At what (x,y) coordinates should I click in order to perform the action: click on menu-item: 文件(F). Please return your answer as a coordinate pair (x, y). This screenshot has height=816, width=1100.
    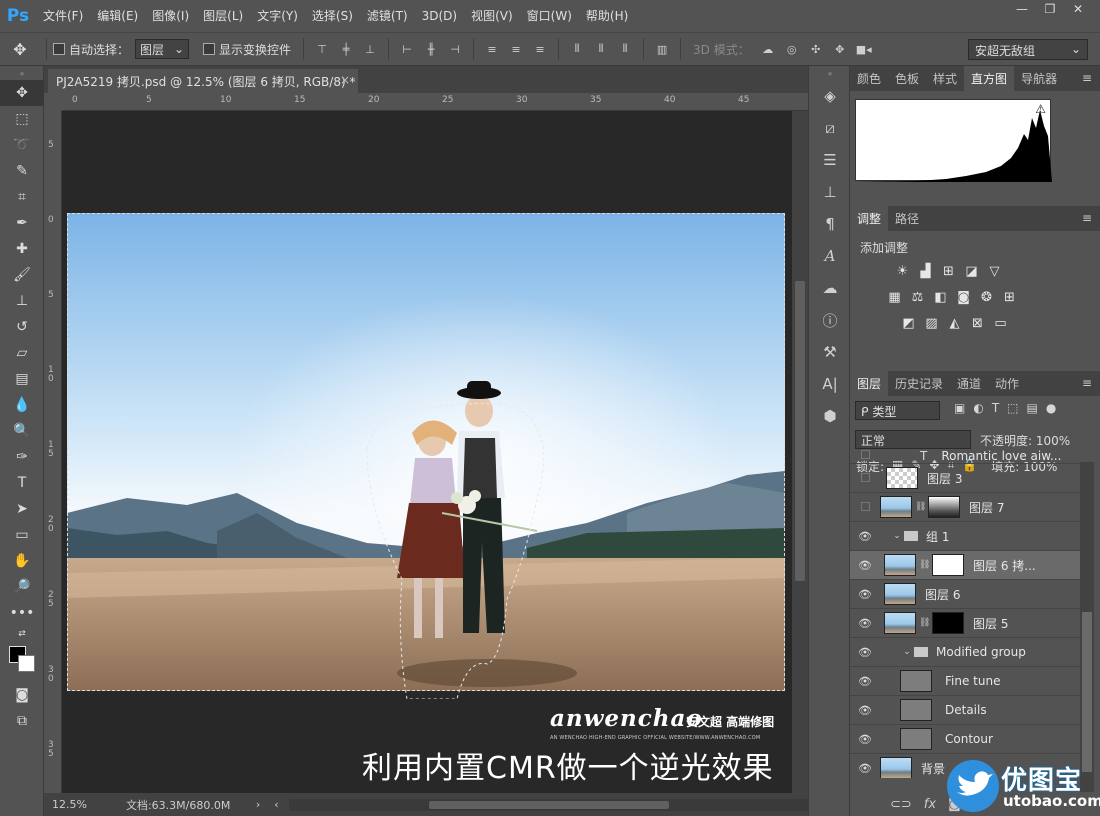
    Looking at the image, I should click on (63, 16).